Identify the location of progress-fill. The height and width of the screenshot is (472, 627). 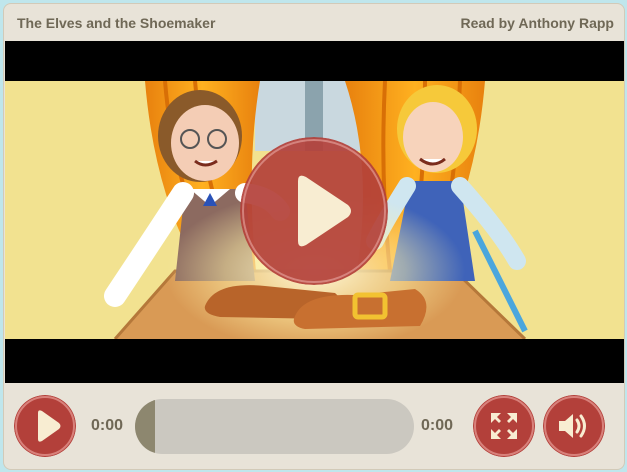
(145, 426).